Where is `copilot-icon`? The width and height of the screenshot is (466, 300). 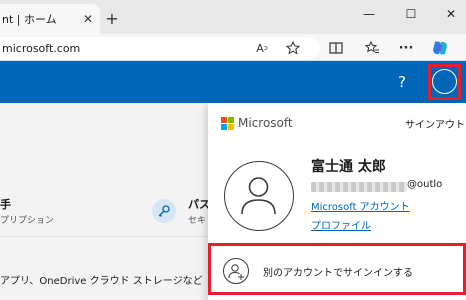 copilot-icon is located at coordinates (440, 48).